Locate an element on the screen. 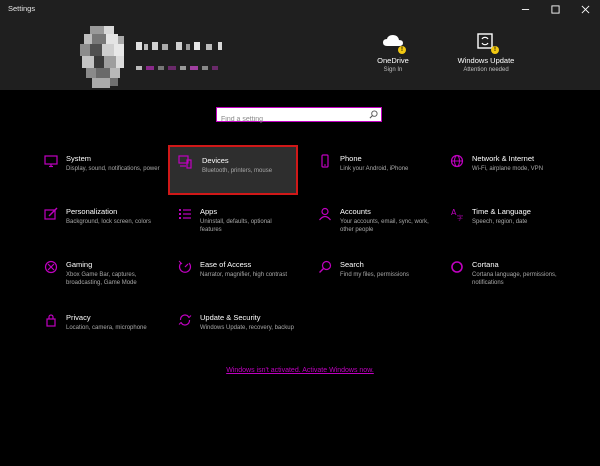  onedrive-shortcut: ! OneDrive Sign In is located at coordinates (393, 52).